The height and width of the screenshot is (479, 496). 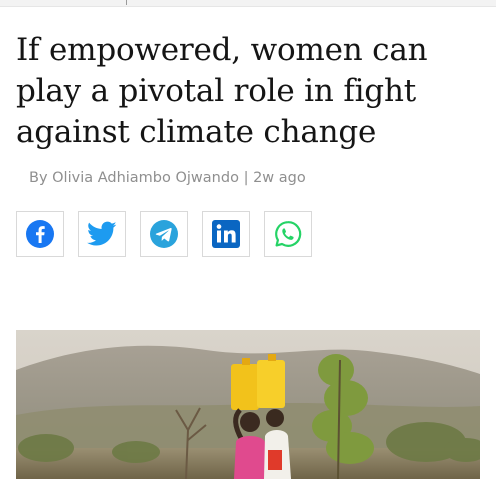 I want to click on share-linkedin-button, so click(x=226, y=234).